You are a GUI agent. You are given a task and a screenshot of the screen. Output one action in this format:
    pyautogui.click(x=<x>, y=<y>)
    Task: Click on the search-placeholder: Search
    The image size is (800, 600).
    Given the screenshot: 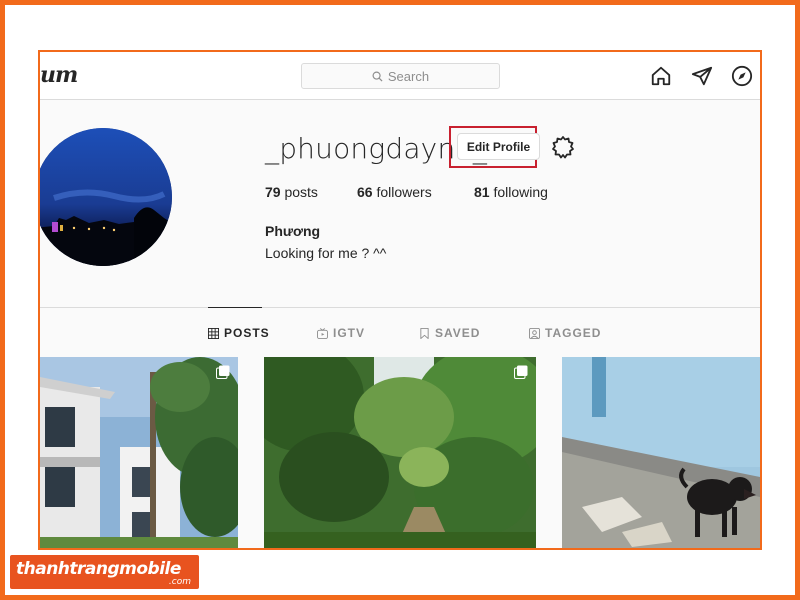 What is the action you would take?
    pyautogui.click(x=408, y=76)
    